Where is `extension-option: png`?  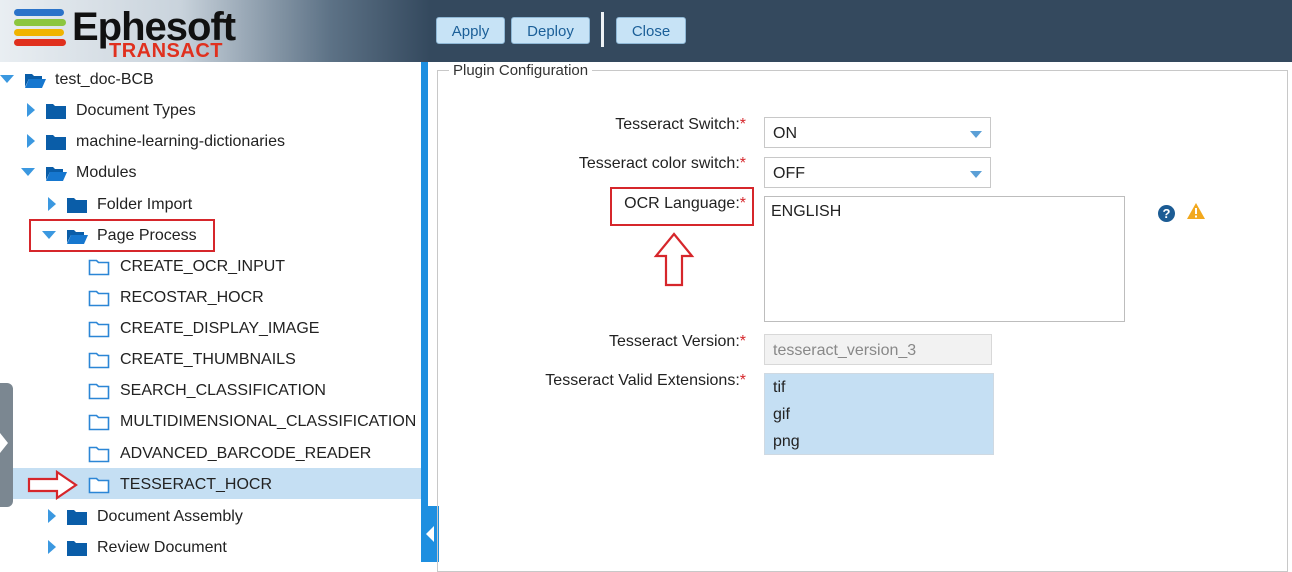 extension-option: png is located at coordinates (879, 441).